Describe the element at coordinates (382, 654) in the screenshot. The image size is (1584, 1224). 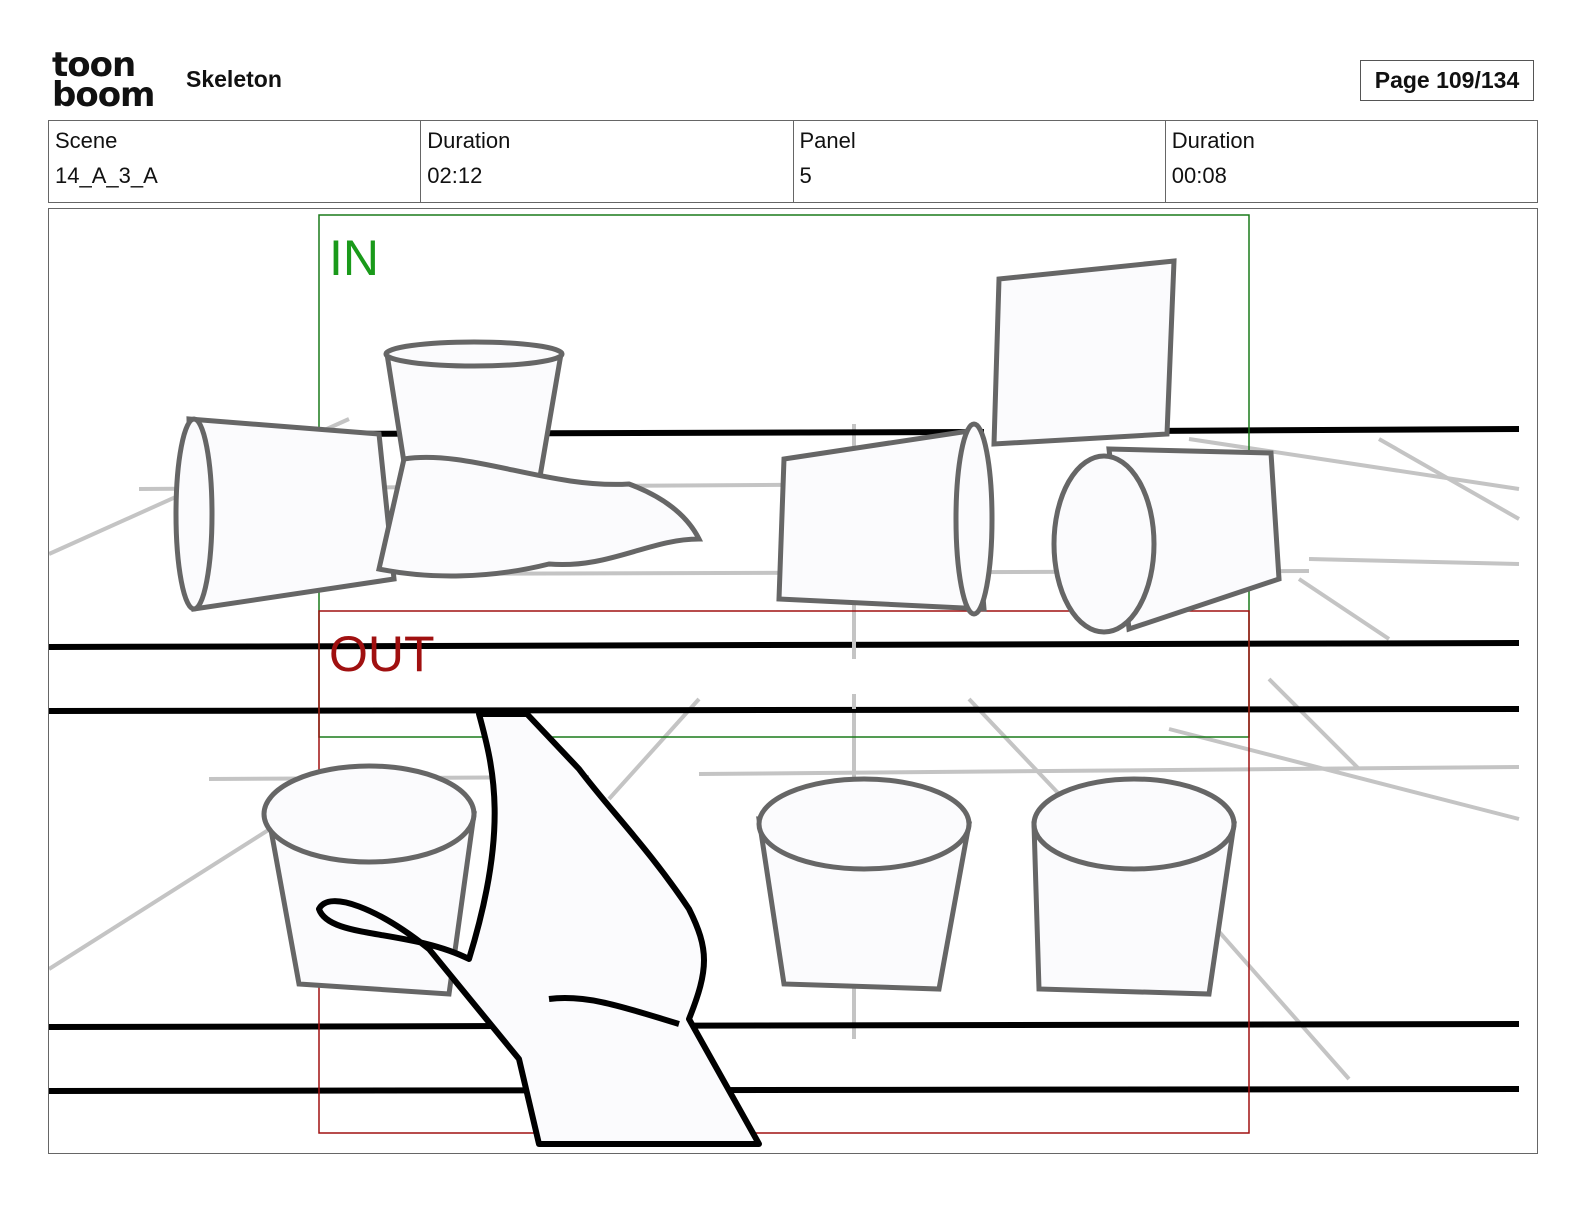
I see `out-label: OUT` at that location.